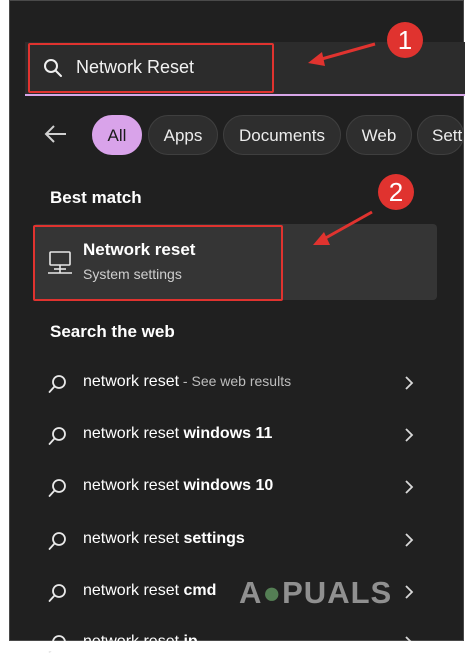 Image resolution: width=473 pixels, height=658 pixels. I want to click on annotation-badge-1: 1, so click(405, 40).